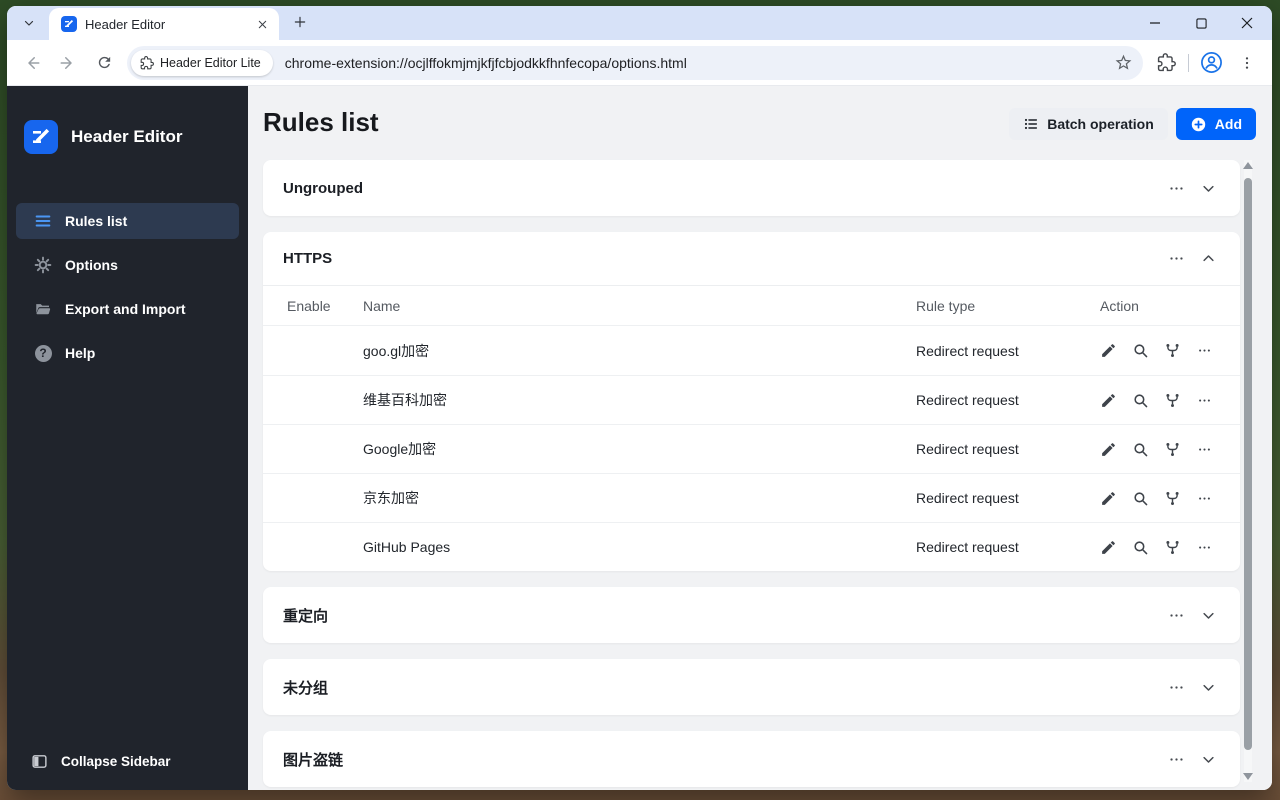 The image size is (1280, 800). Describe the element at coordinates (1088, 124) in the screenshot. I see `batch-operation-button: Batch operation` at that location.